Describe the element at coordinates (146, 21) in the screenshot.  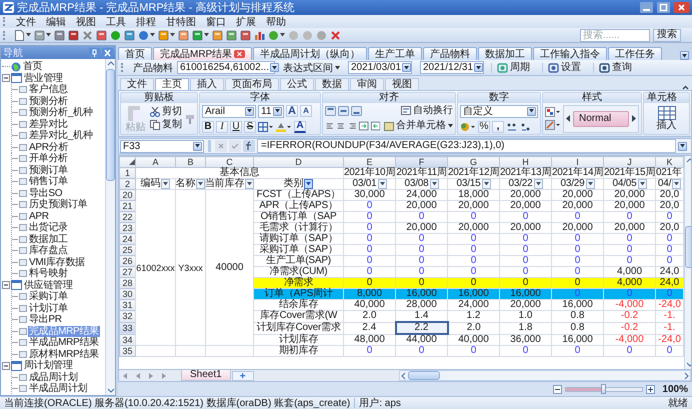
I see `menu-item: 排程` at that location.